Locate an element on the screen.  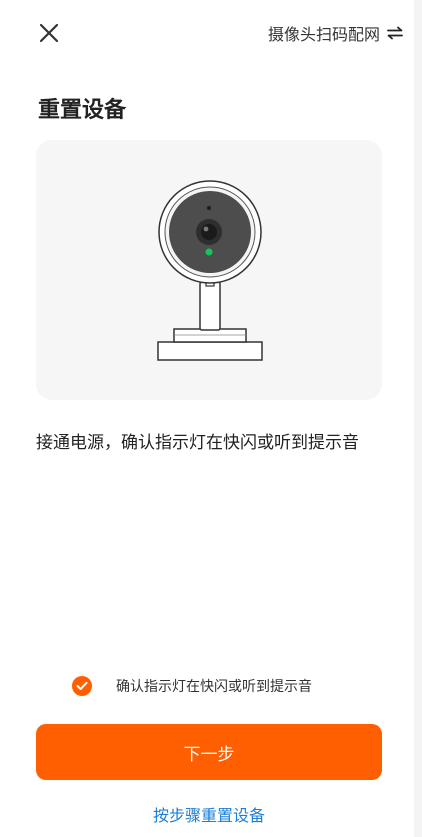
reset-by-steps-link: 按步骤重置设备 is located at coordinates (209, 814).